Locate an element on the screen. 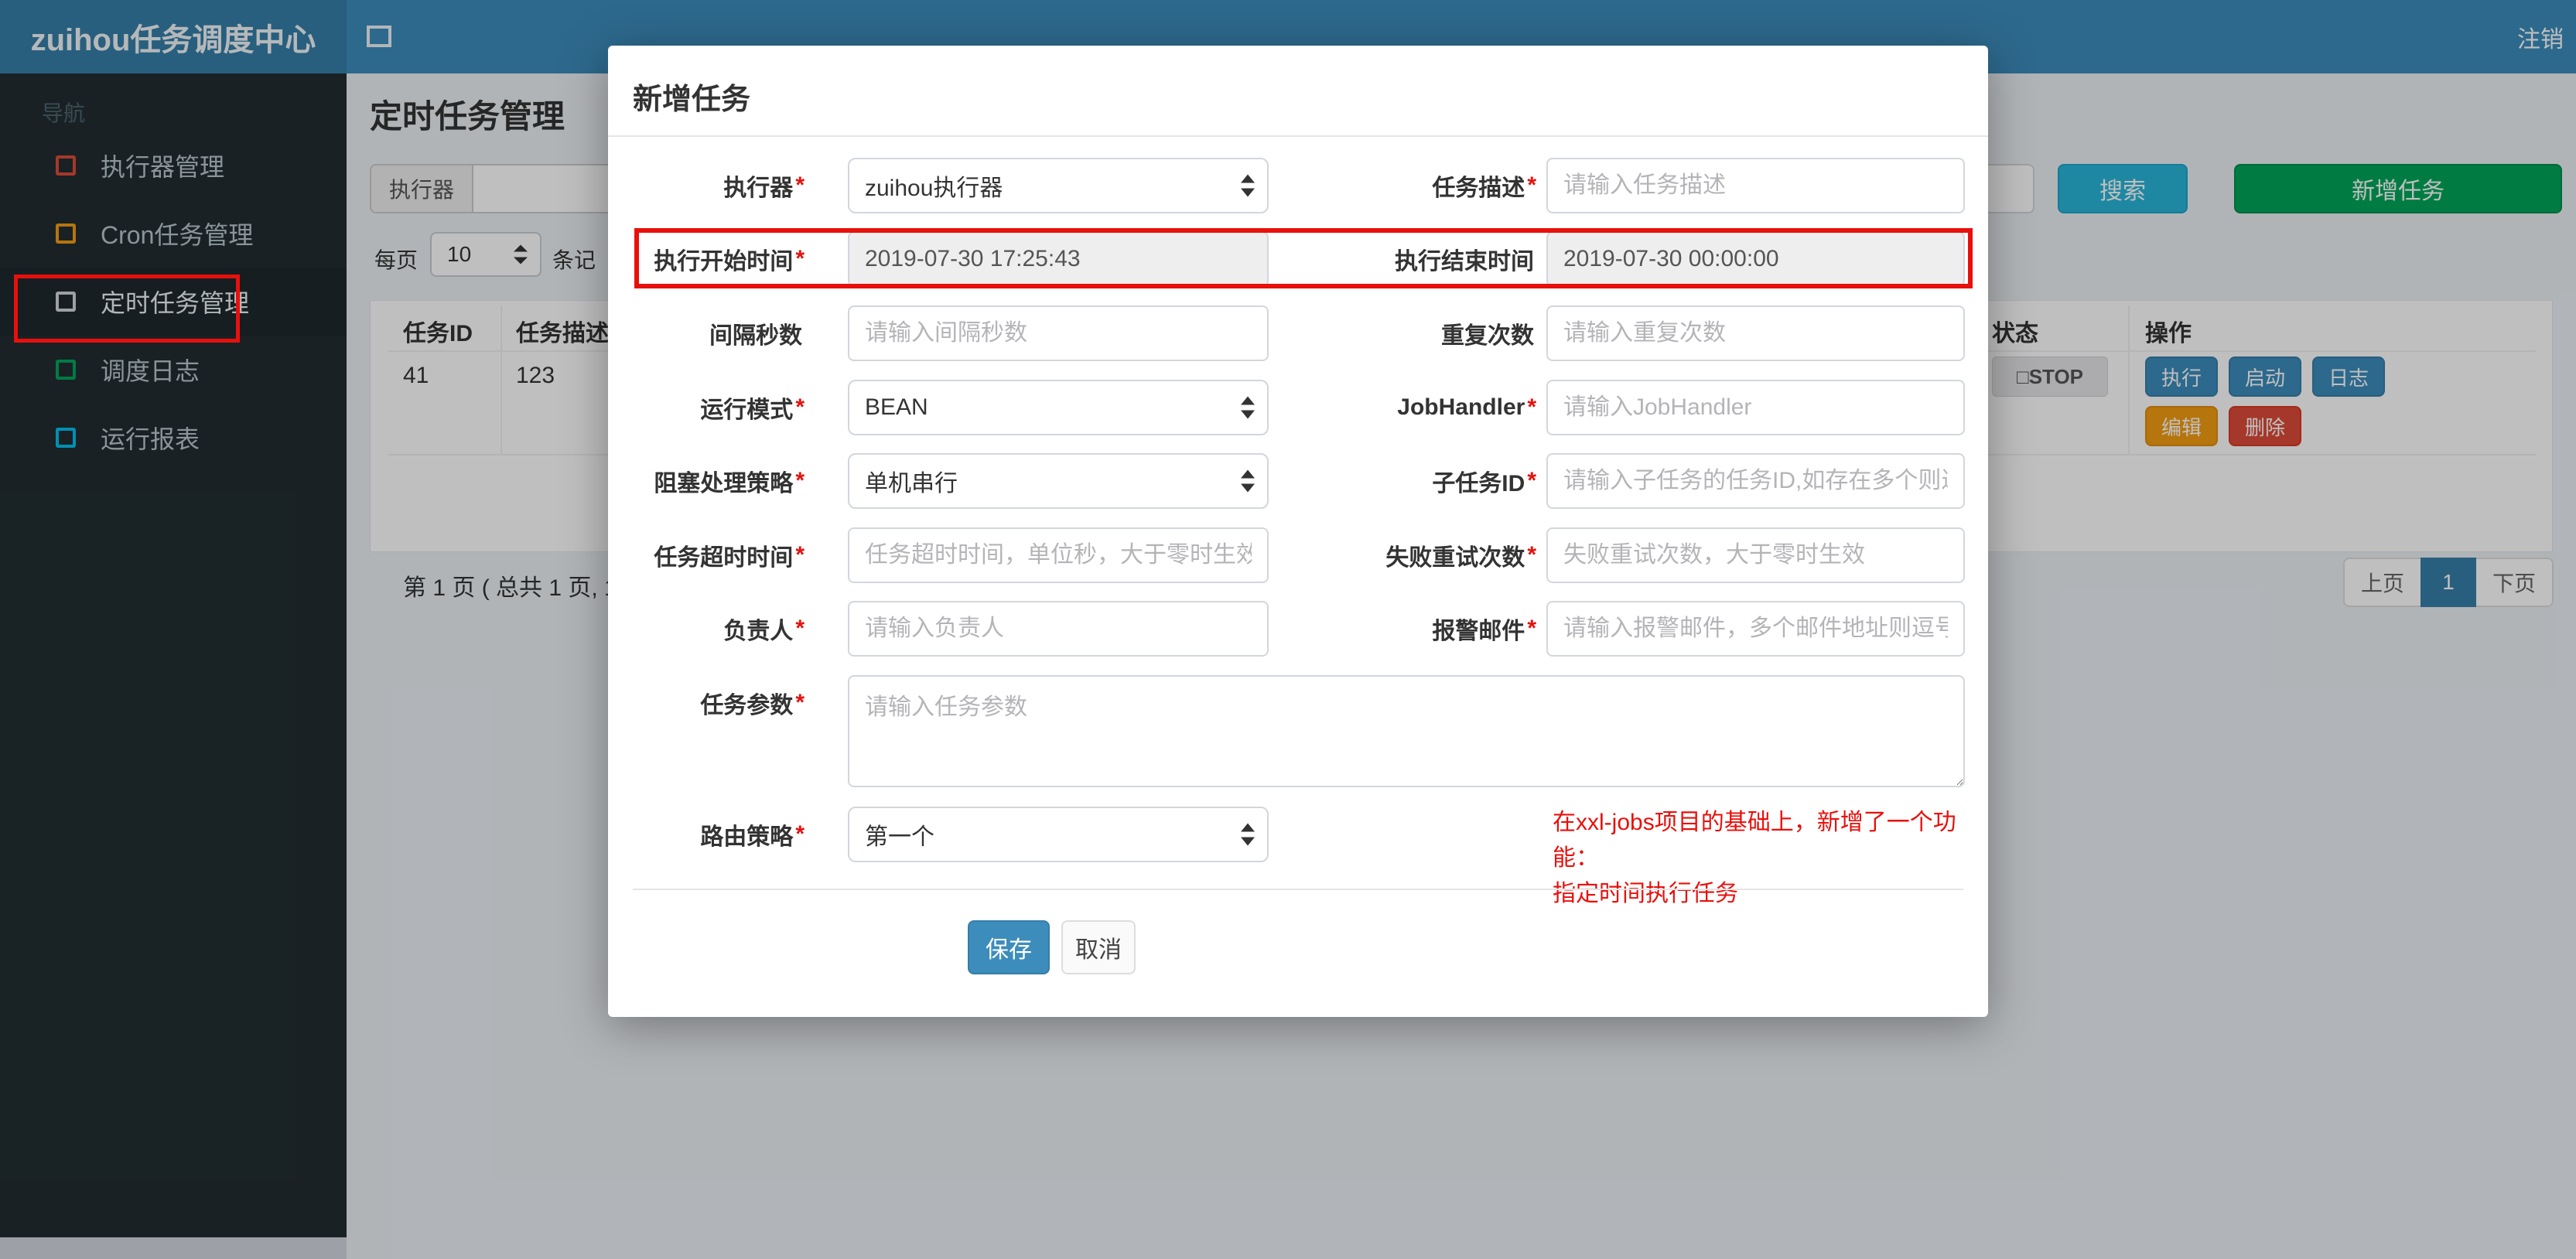 The width and height of the screenshot is (2576, 1259). modal-title: 新增任务 is located at coordinates (692, 100).